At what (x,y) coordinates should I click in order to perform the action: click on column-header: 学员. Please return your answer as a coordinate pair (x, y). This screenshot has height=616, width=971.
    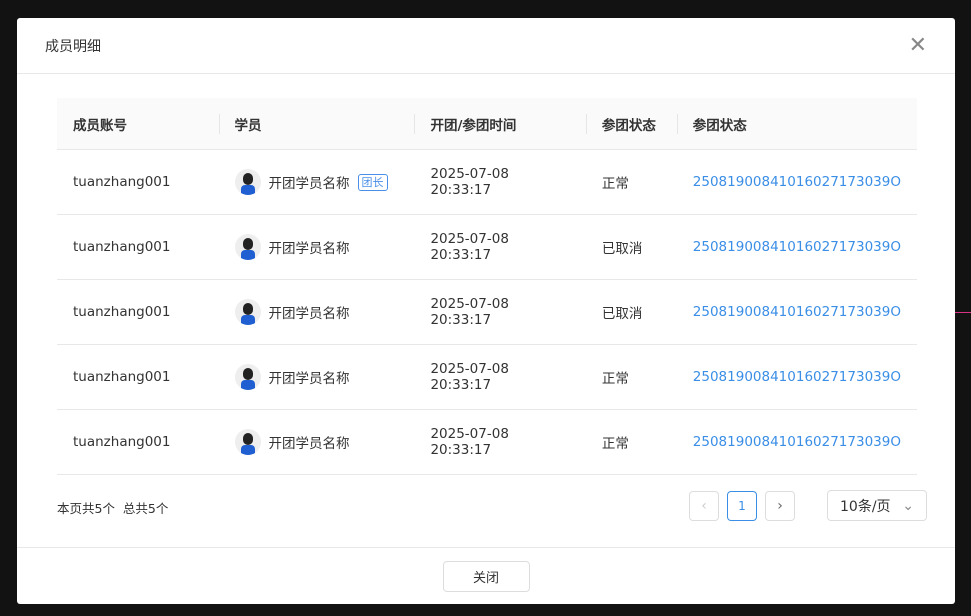
    Looking at the image, I should click on (316, 124).